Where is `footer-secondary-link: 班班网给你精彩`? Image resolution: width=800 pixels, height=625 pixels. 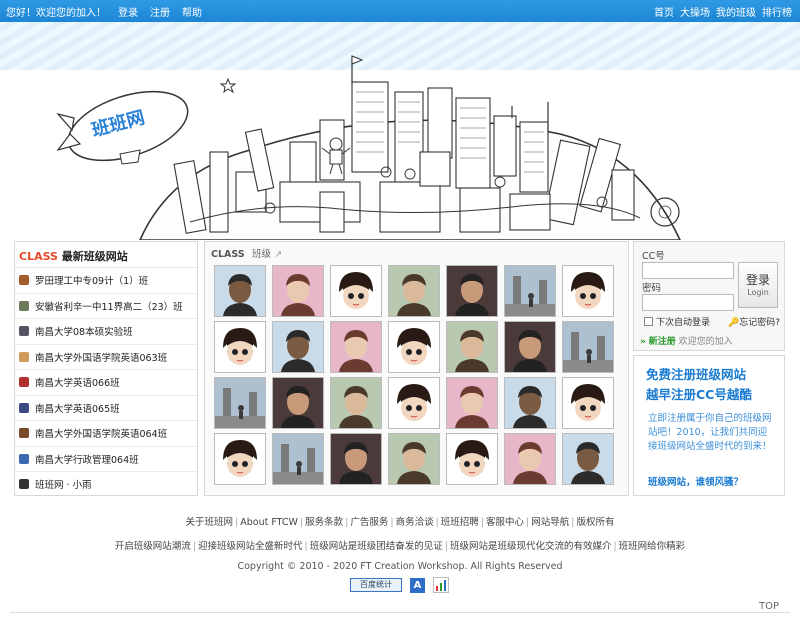
footer-secondary-link: 班班网给你精彩 is located at coordinates (652, 546).